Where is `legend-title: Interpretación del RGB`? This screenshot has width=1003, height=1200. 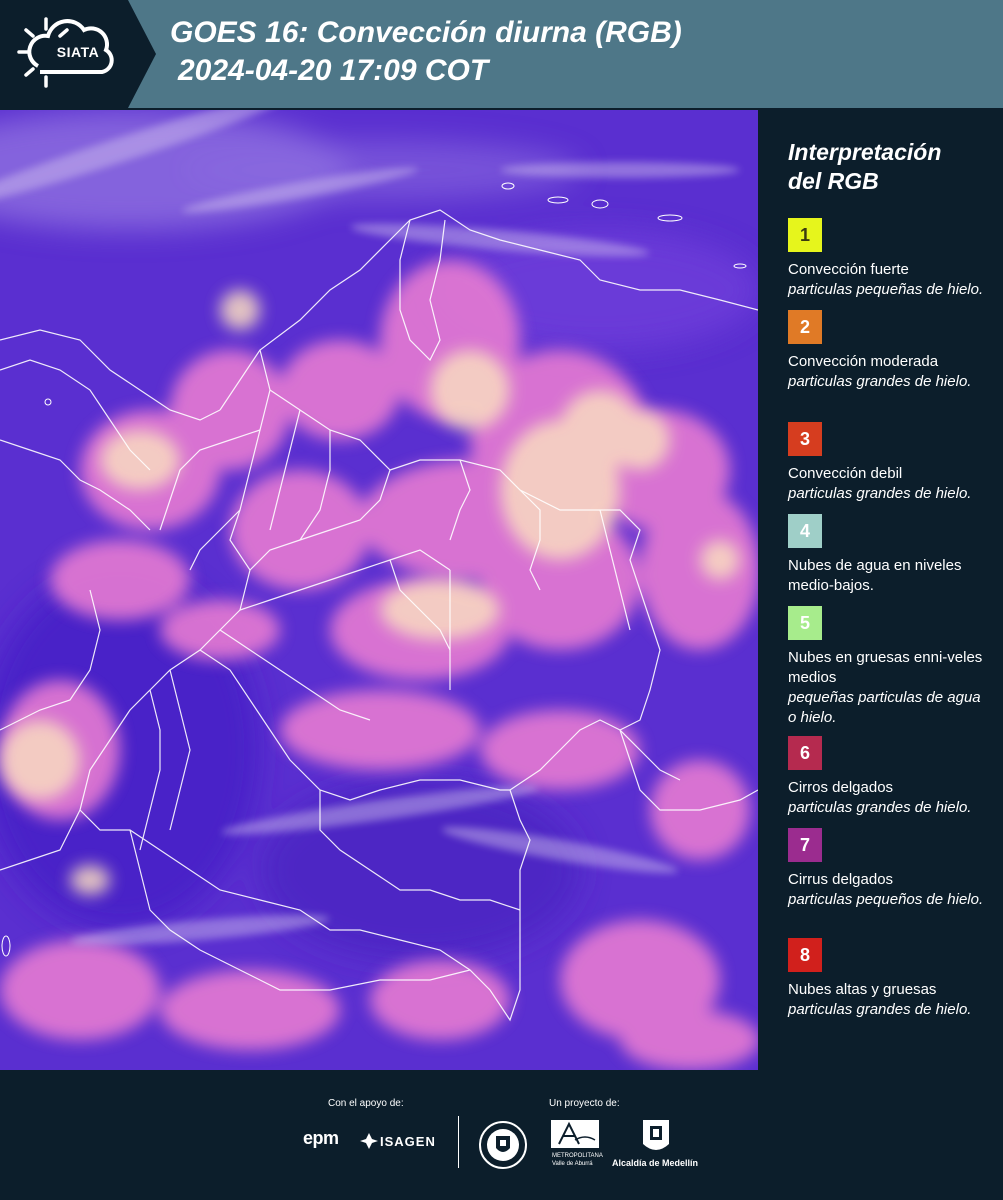
legend-title: Interpretación del RGB is located at coordinates (888, 167).